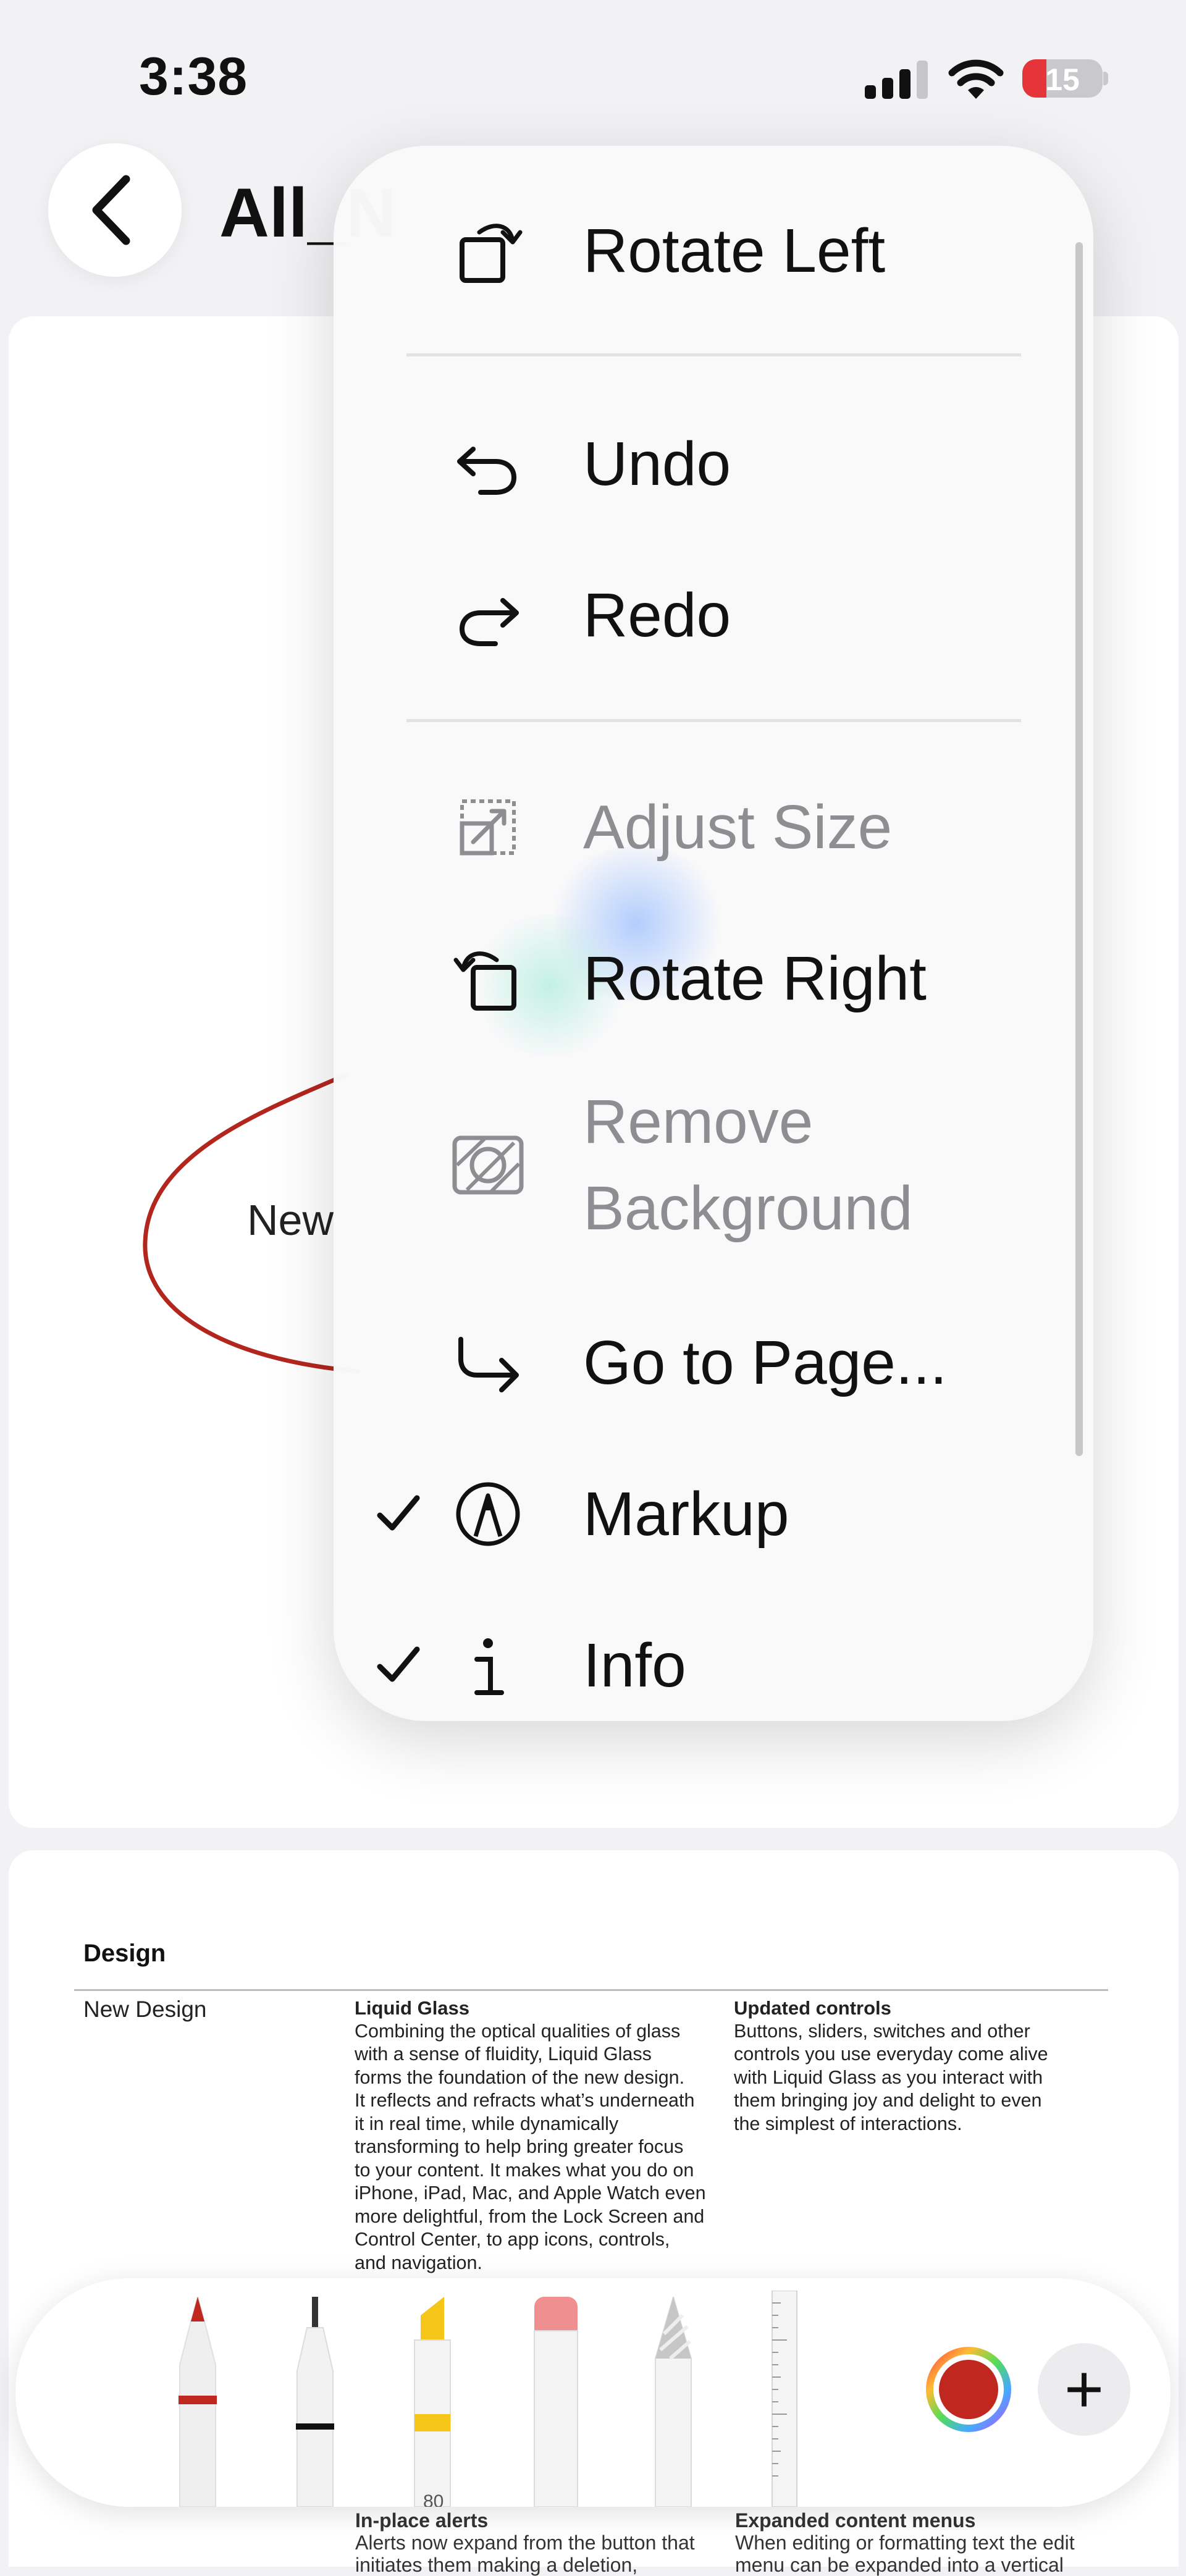 Image resolution: width=1186 pixels, height=2576 pixels. What do you see at coordinates (432, 2402) in the screenshot?
I see `highlighter-tool` at bounding box center [432, 2402].